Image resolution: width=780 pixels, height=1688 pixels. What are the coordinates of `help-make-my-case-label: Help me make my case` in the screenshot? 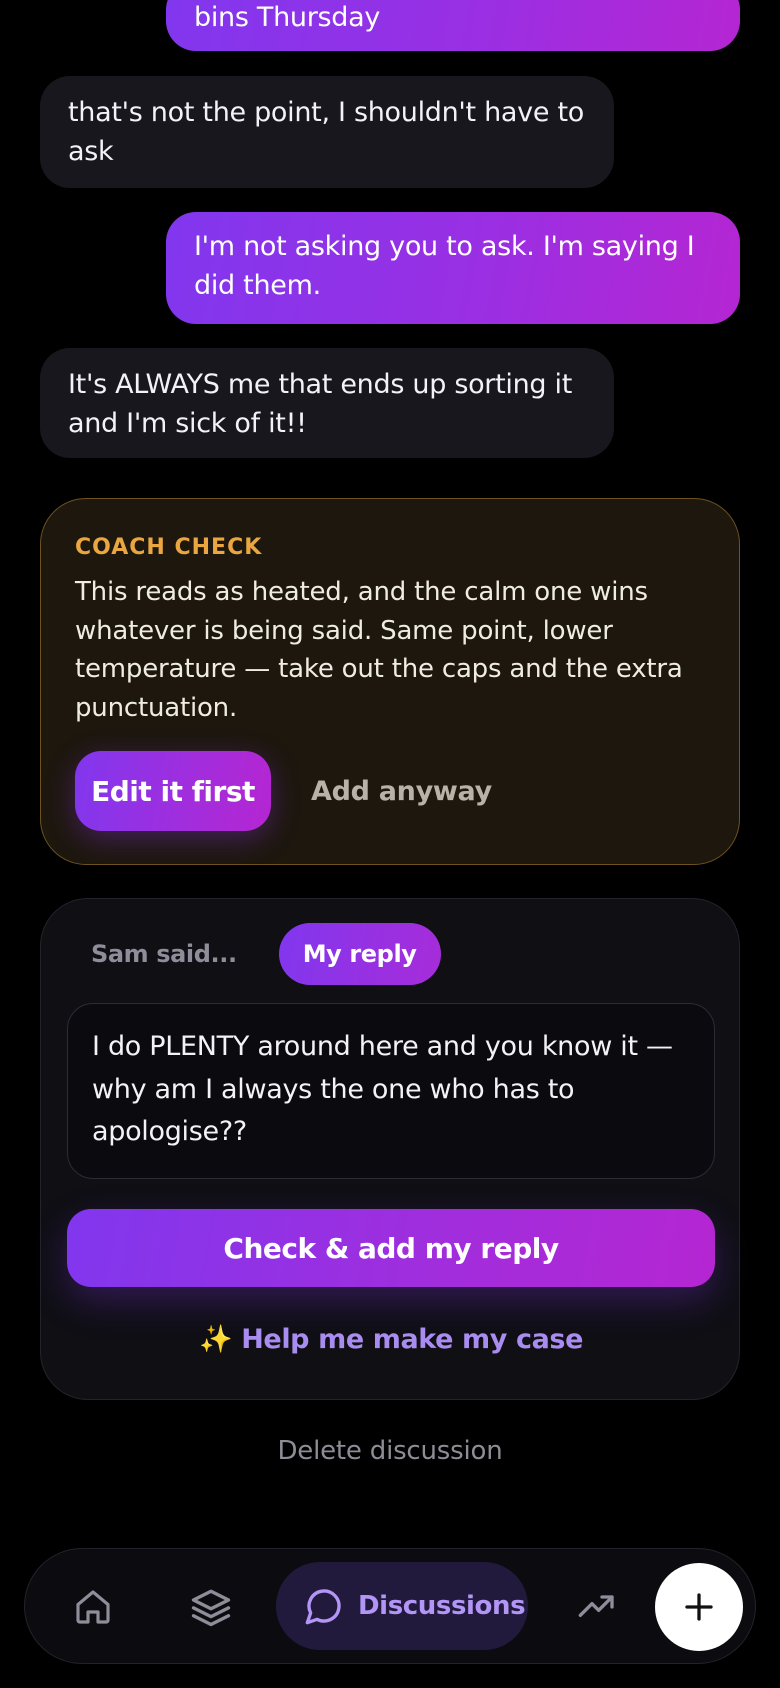 It's located at (412, 1339).